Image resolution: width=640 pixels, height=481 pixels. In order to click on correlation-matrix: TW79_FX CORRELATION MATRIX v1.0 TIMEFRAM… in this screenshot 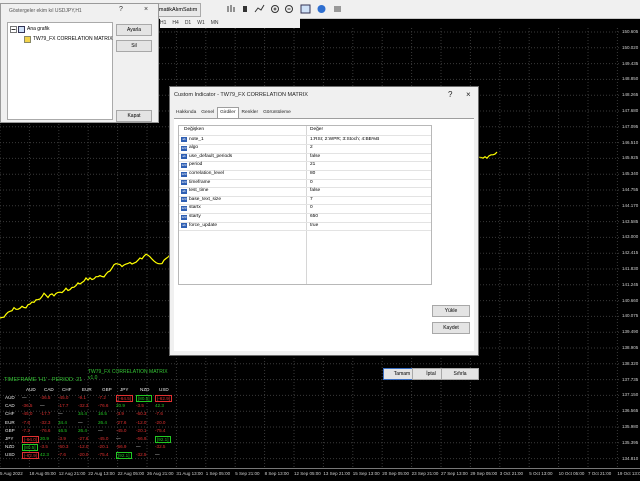, I will do `click(87, 415)`.